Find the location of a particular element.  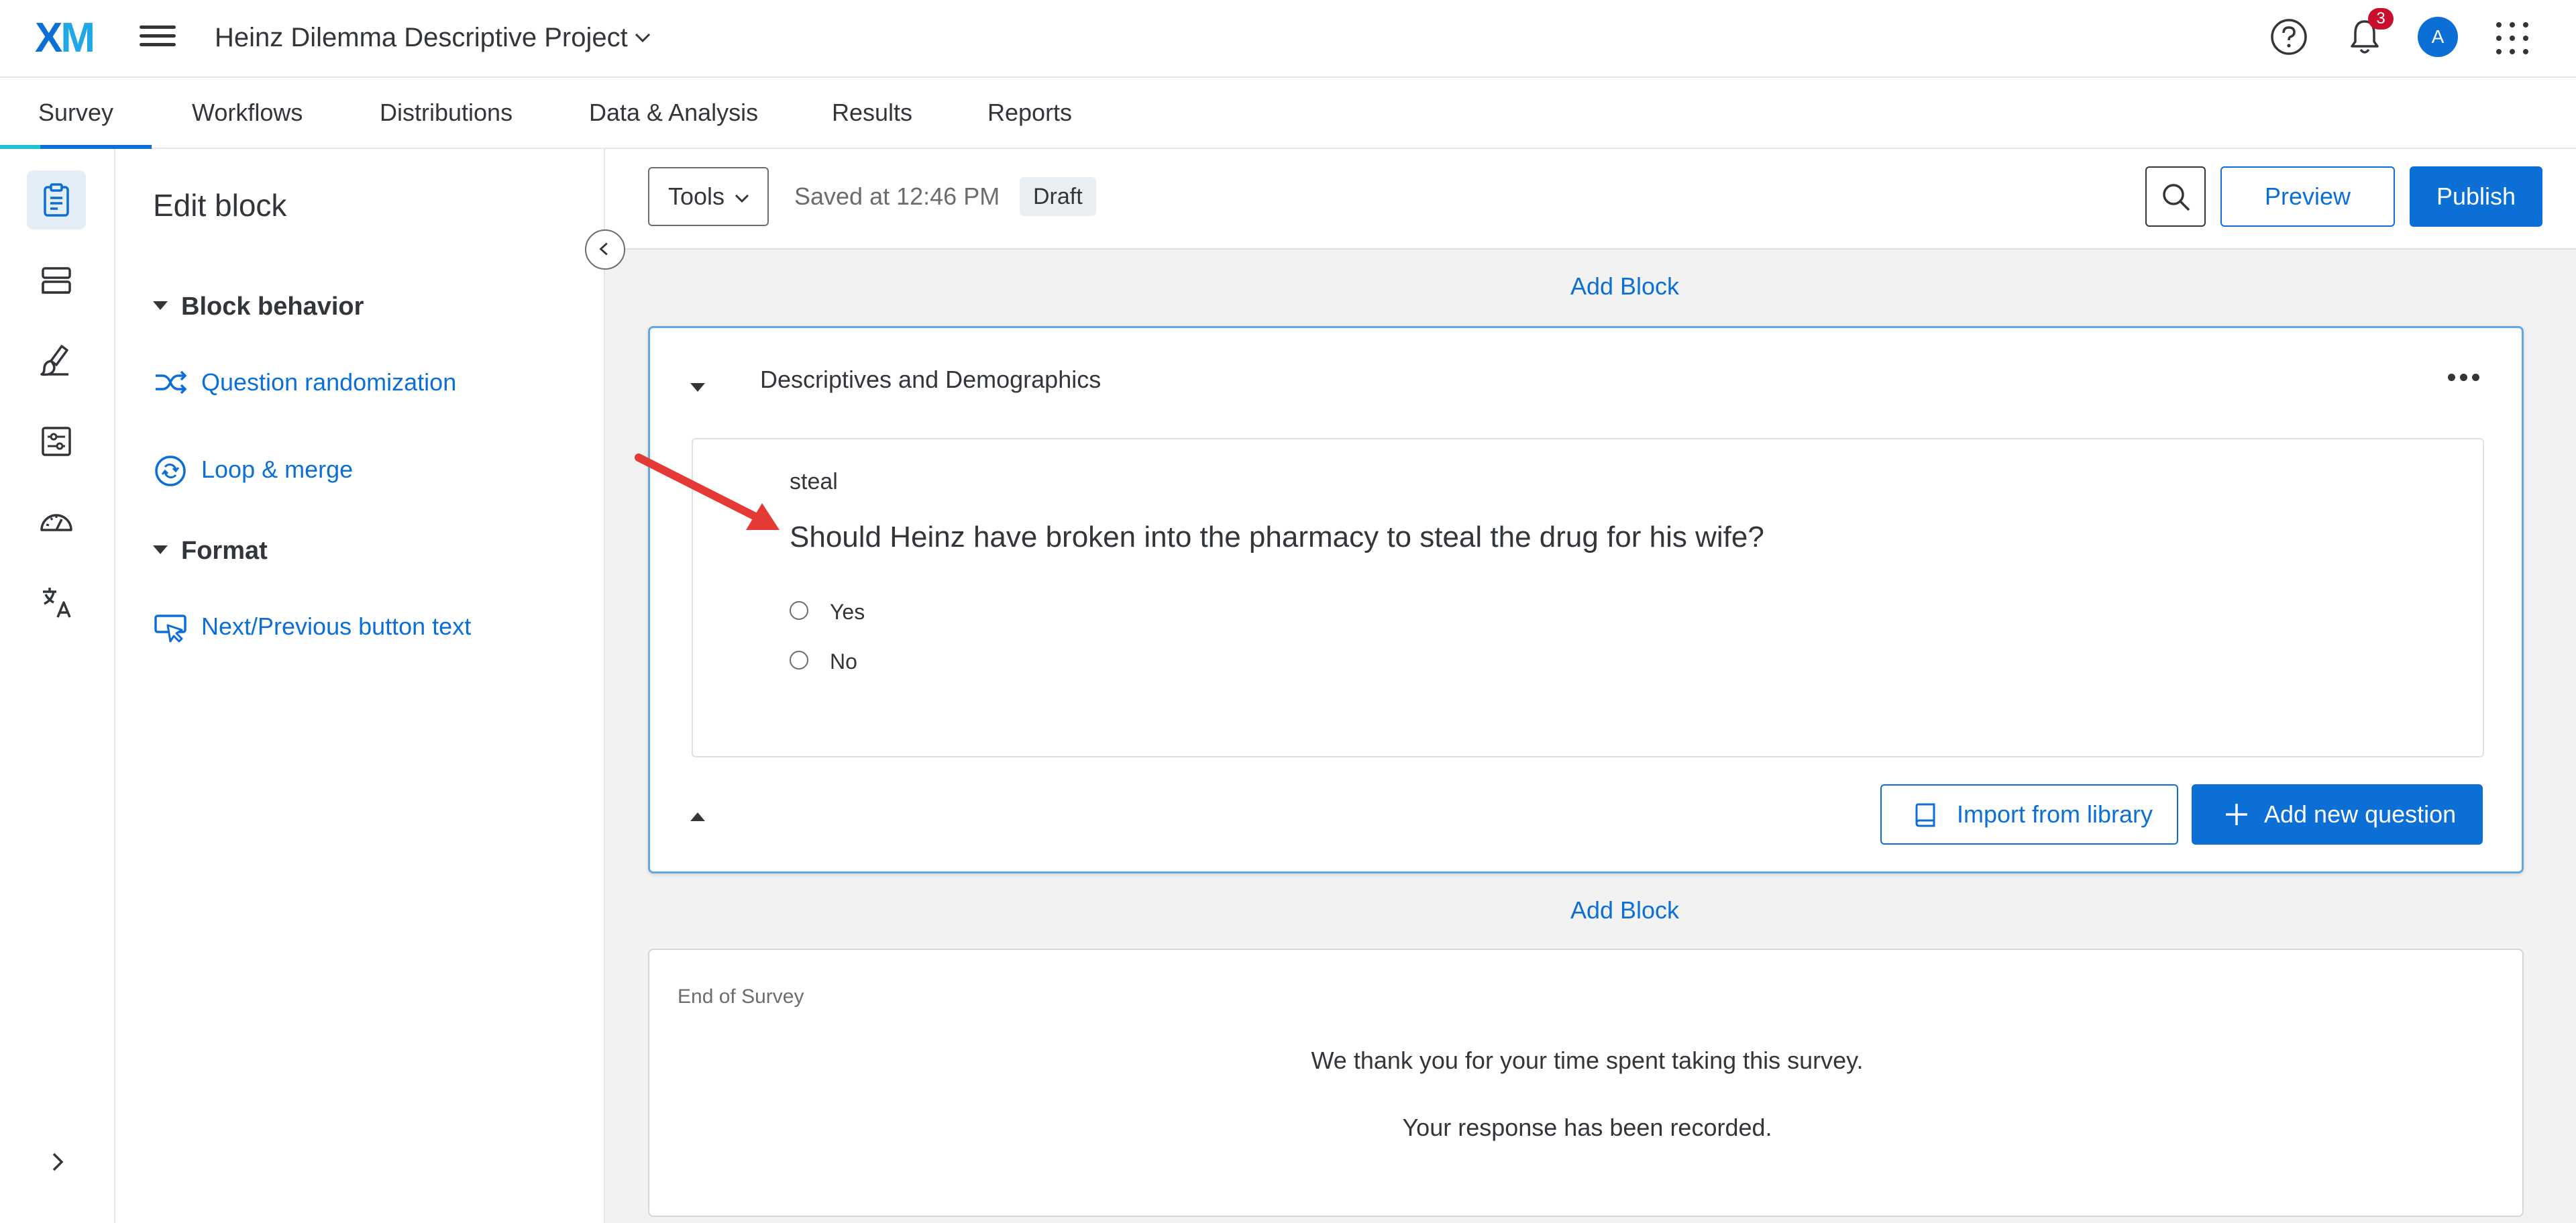

collapse-panel-button is located at coordinates (605, 249).